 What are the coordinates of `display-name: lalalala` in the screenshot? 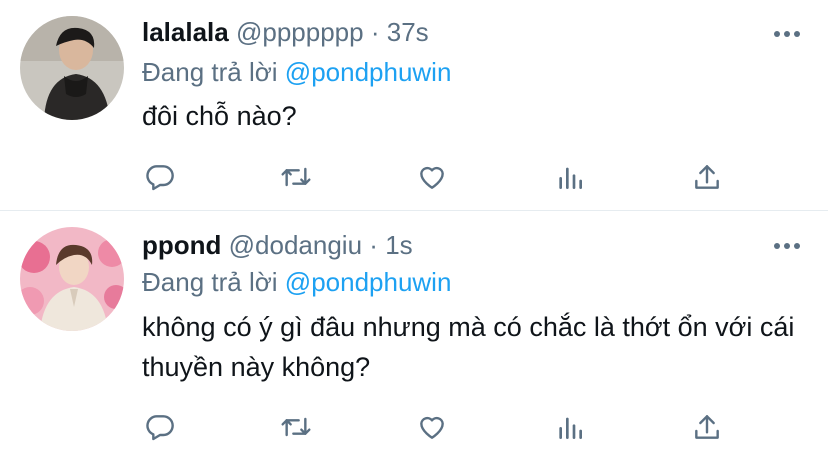 It's located at (185, 32).